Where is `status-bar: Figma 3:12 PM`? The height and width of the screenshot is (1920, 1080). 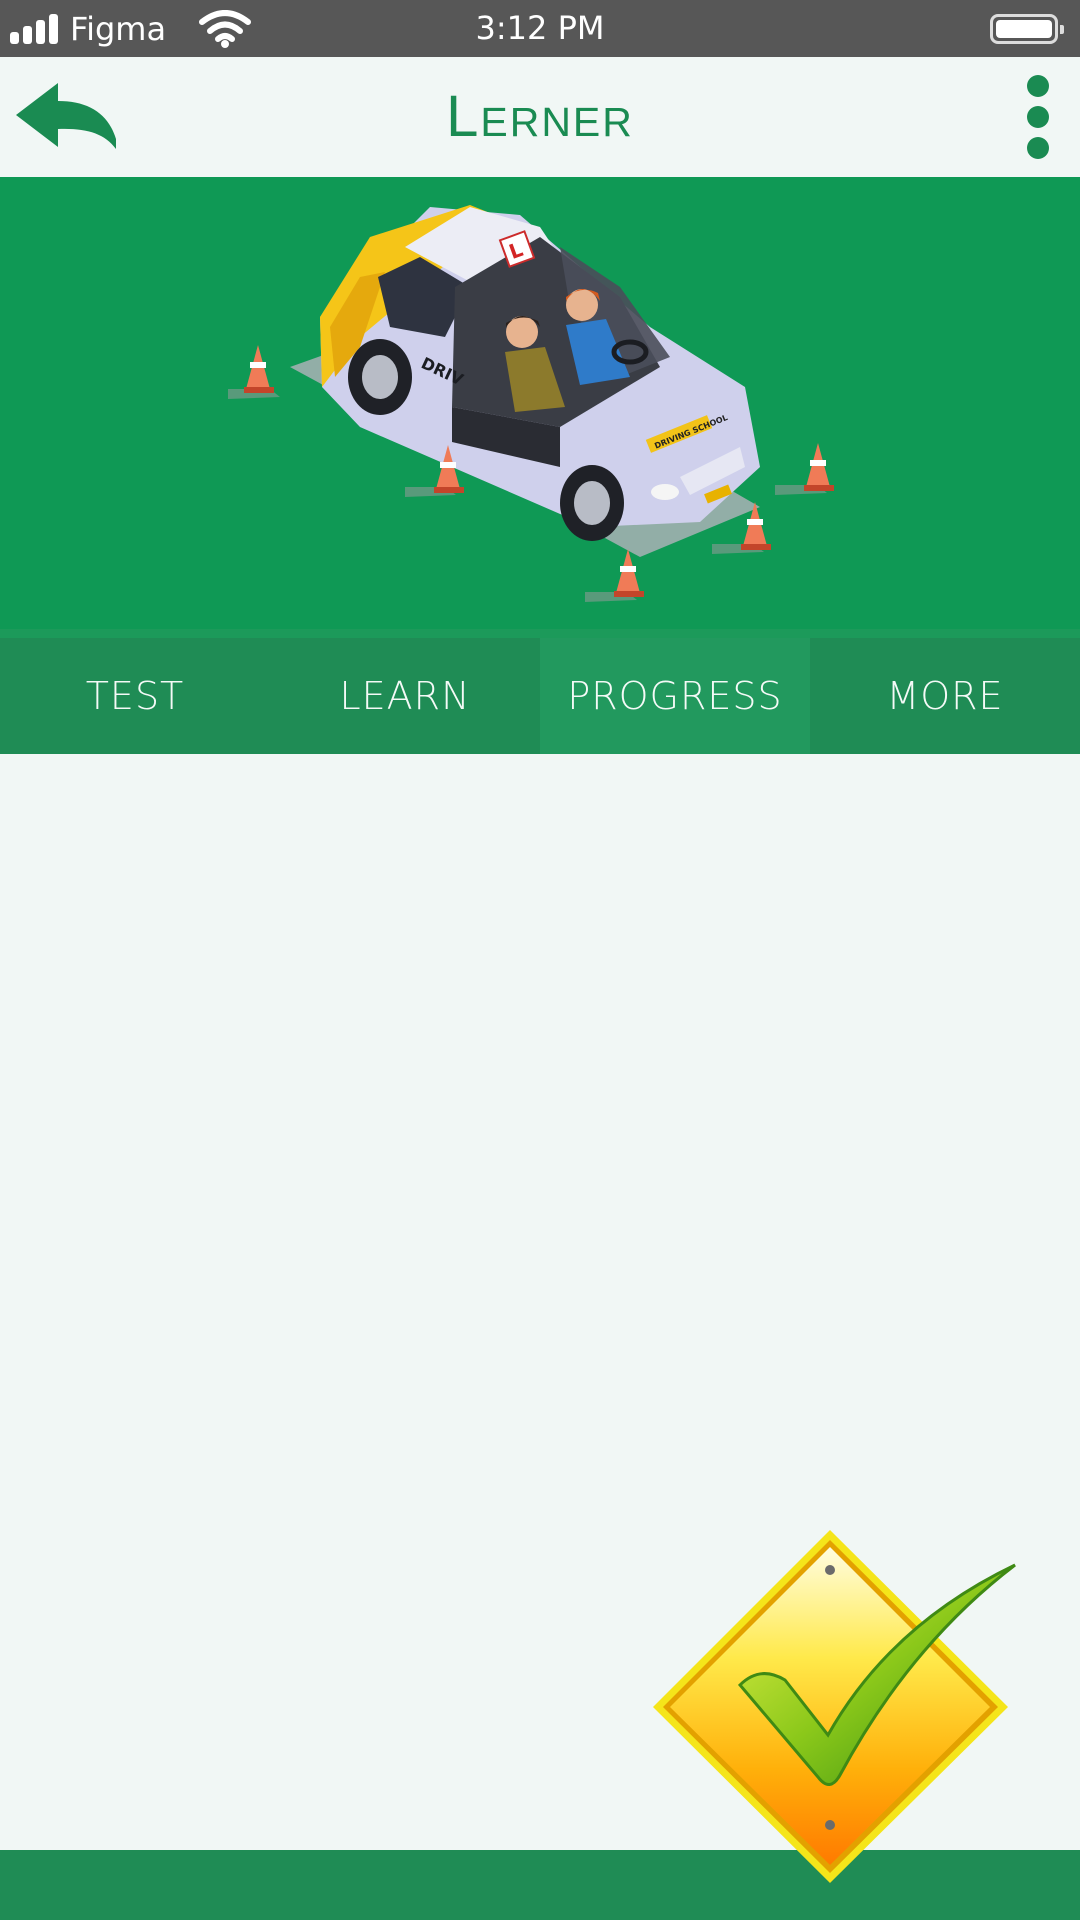 status-bar: Figma 3:12 PM is located at coordinates (540, 28).